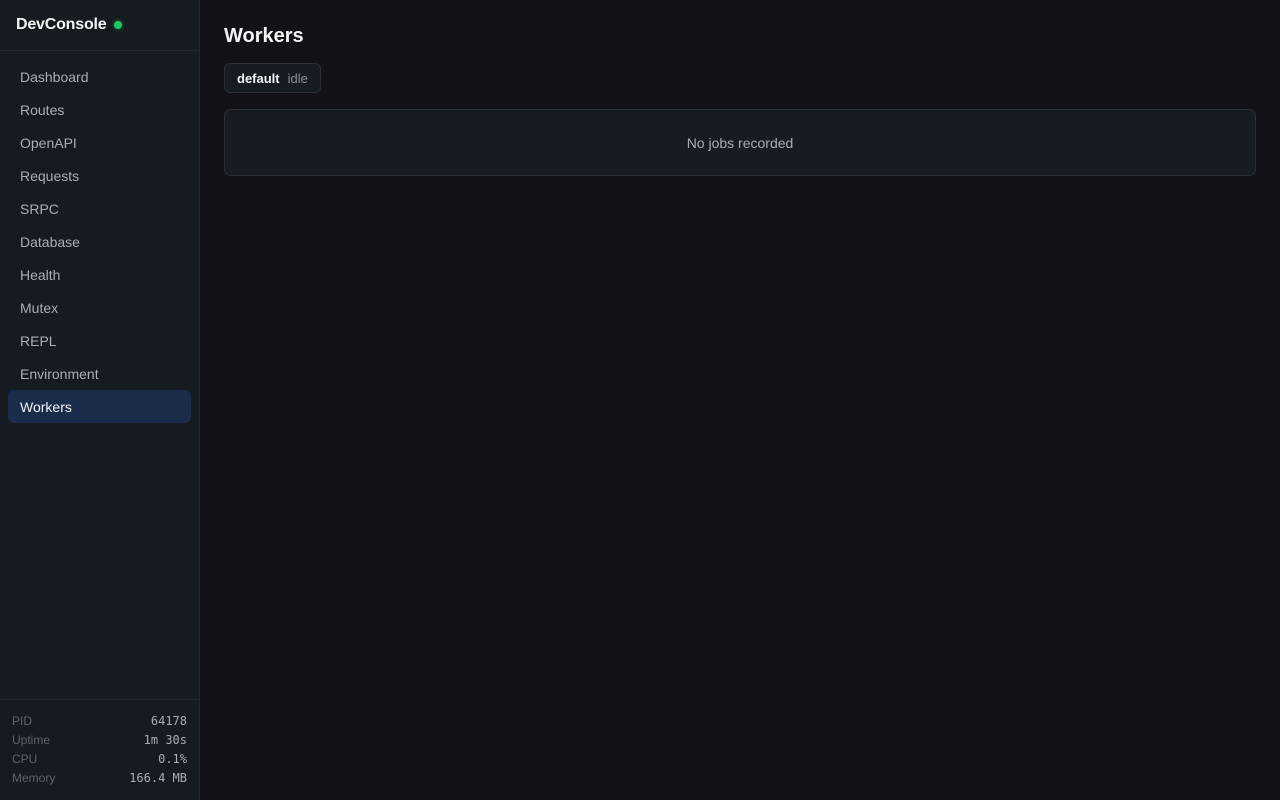 Image resolution: width=1280 pixels, height=800 pixels. Describe the element at coordinates (99, 208) in the screenshot. I see `sidebar-item-srpc: SRPC` at that location.